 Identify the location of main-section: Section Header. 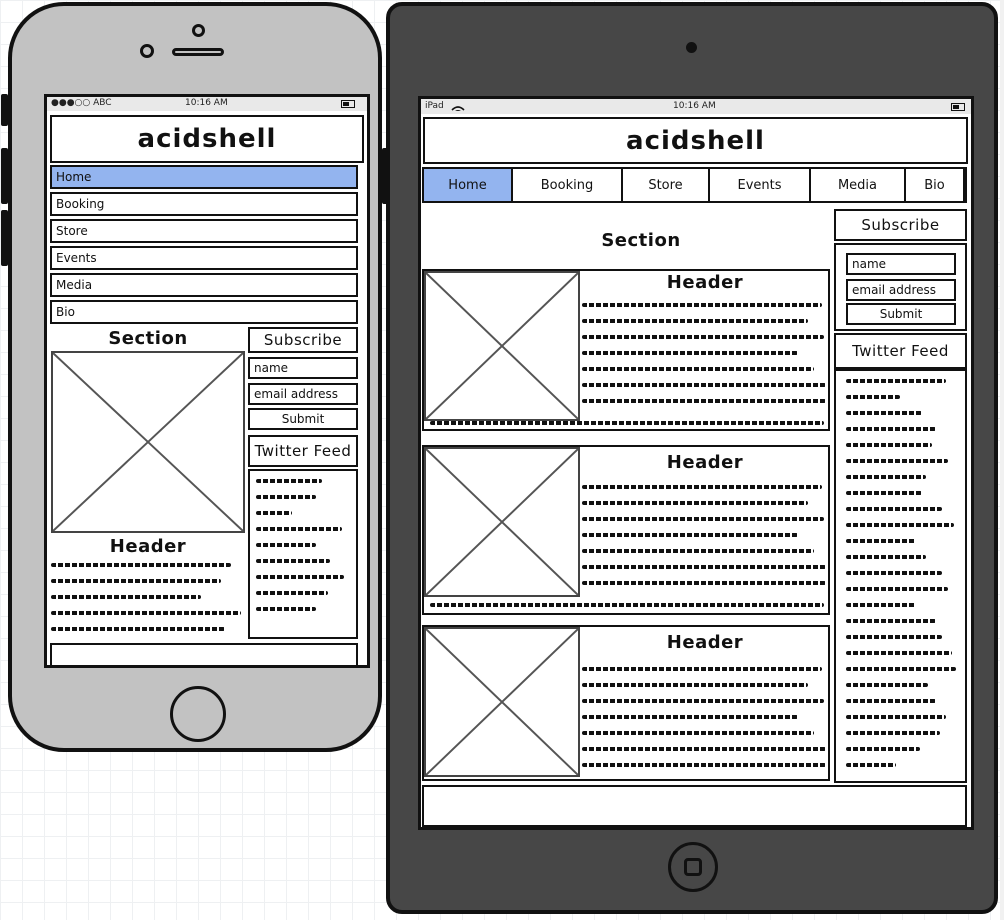
(148, 483).